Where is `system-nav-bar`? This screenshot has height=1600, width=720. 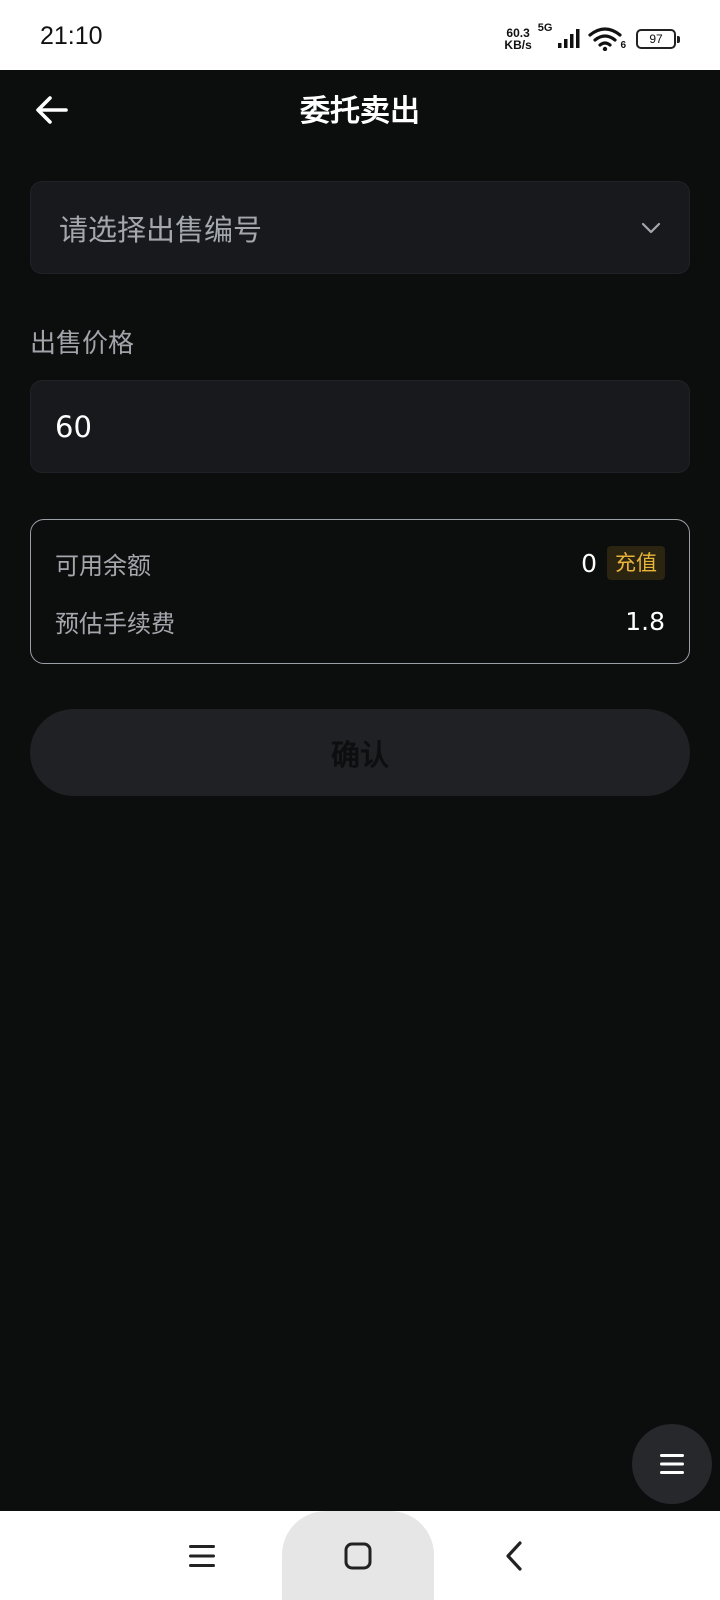
system-nav-bar is located at coordinates (360, 1555).